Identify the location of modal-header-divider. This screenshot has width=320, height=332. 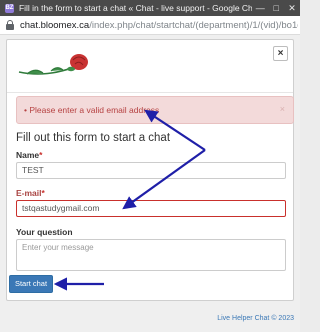
(150, 92).